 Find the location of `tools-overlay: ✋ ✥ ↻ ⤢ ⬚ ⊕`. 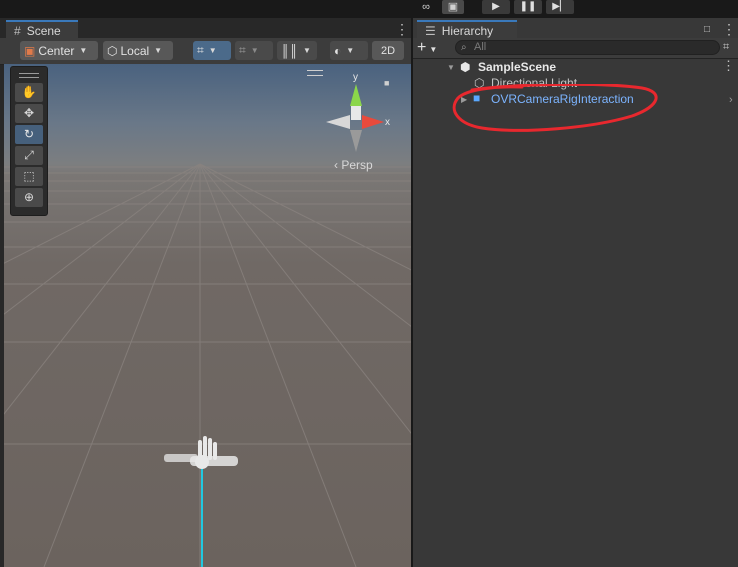

tools-overlay: ✋ ✥ ↻ ⤢ ⬚ ⊕ is located at coordinates (29, 141).